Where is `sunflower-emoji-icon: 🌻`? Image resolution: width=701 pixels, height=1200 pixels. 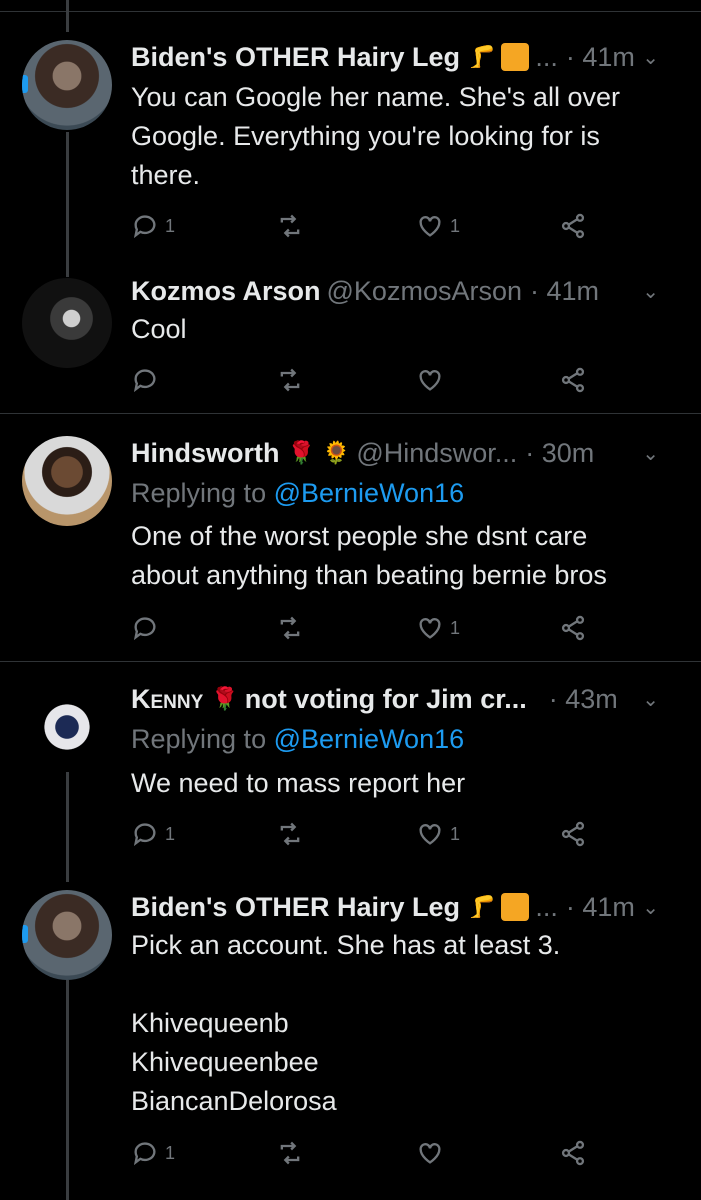 sunflower-emoji-icon: 🌻 is located at coordinates (336, 452).